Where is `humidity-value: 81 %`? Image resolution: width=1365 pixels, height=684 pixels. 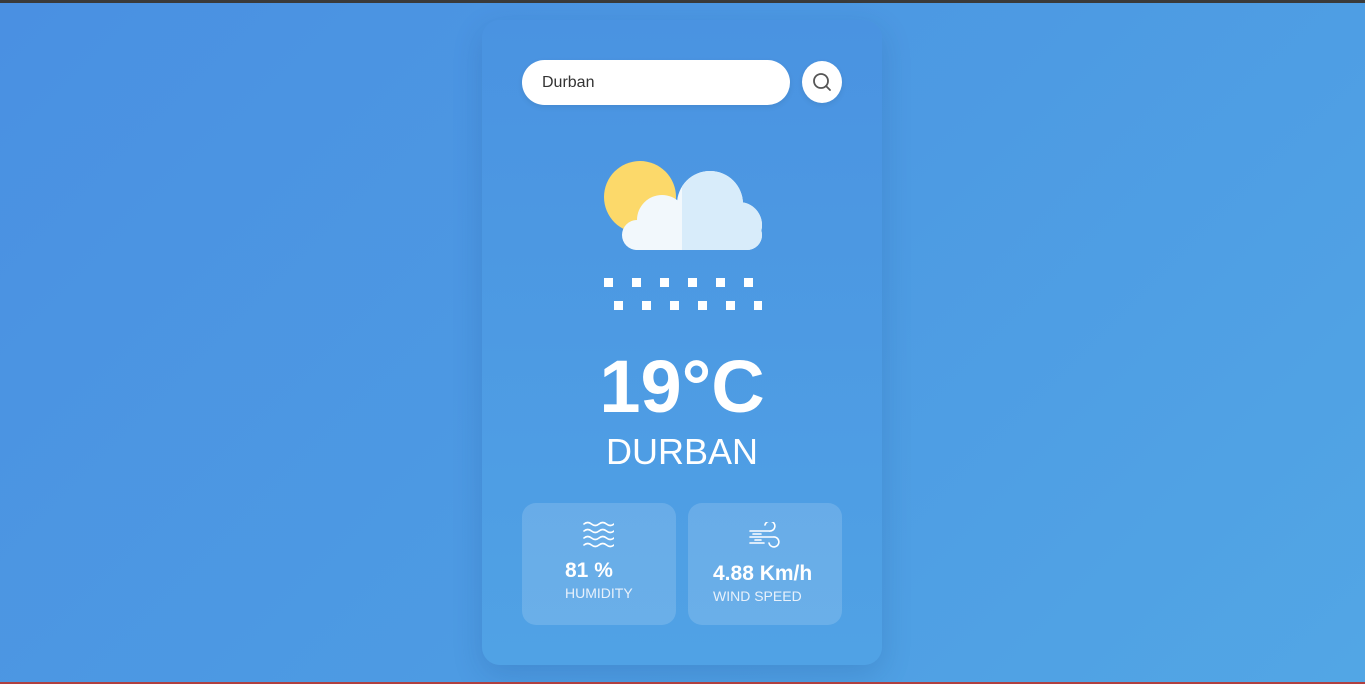
humidity-value: 81 % is located at coordinates (589, 570).